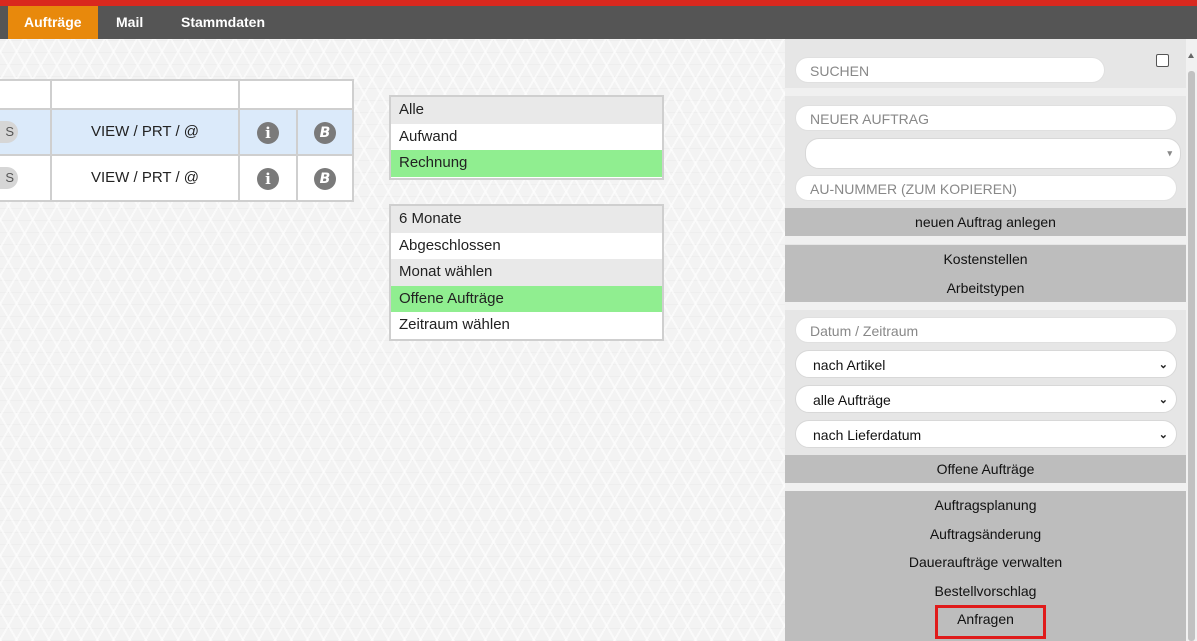 The height and width of the screenshot is (641, 1197). I want to click on menu-bestellvorschlag: Bestellvorschlag, so click(985, 591).